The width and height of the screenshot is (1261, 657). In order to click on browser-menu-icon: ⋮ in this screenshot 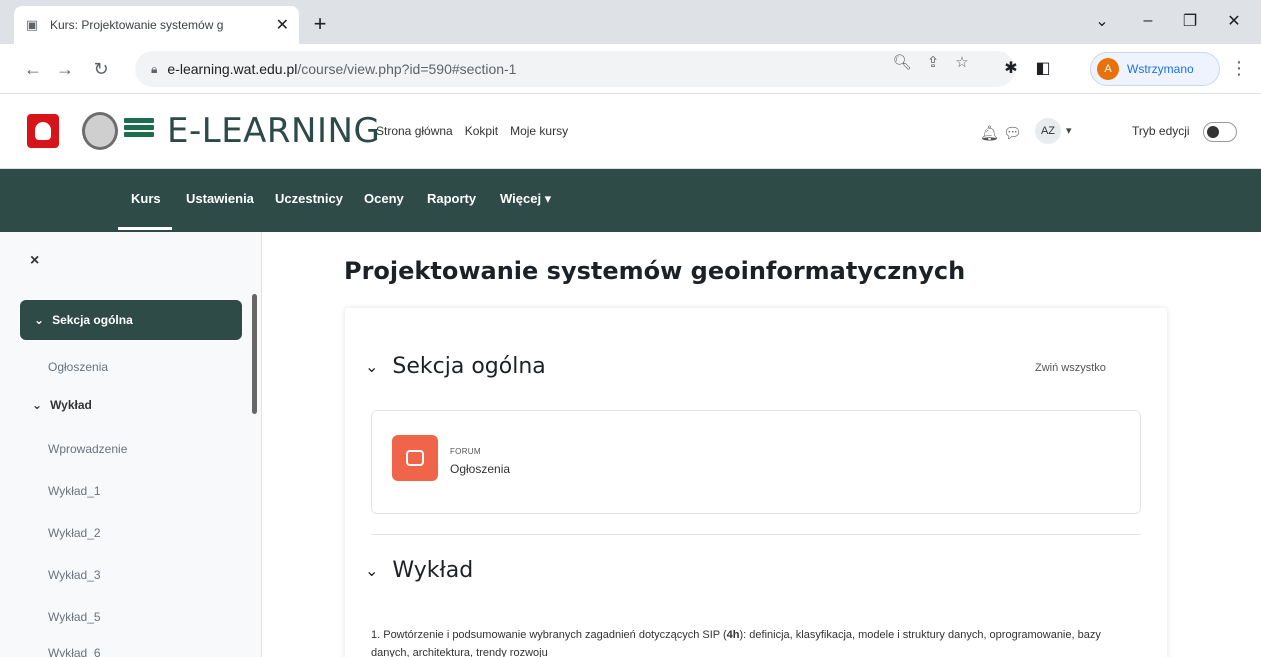, I will do `click(1239, 68)`.